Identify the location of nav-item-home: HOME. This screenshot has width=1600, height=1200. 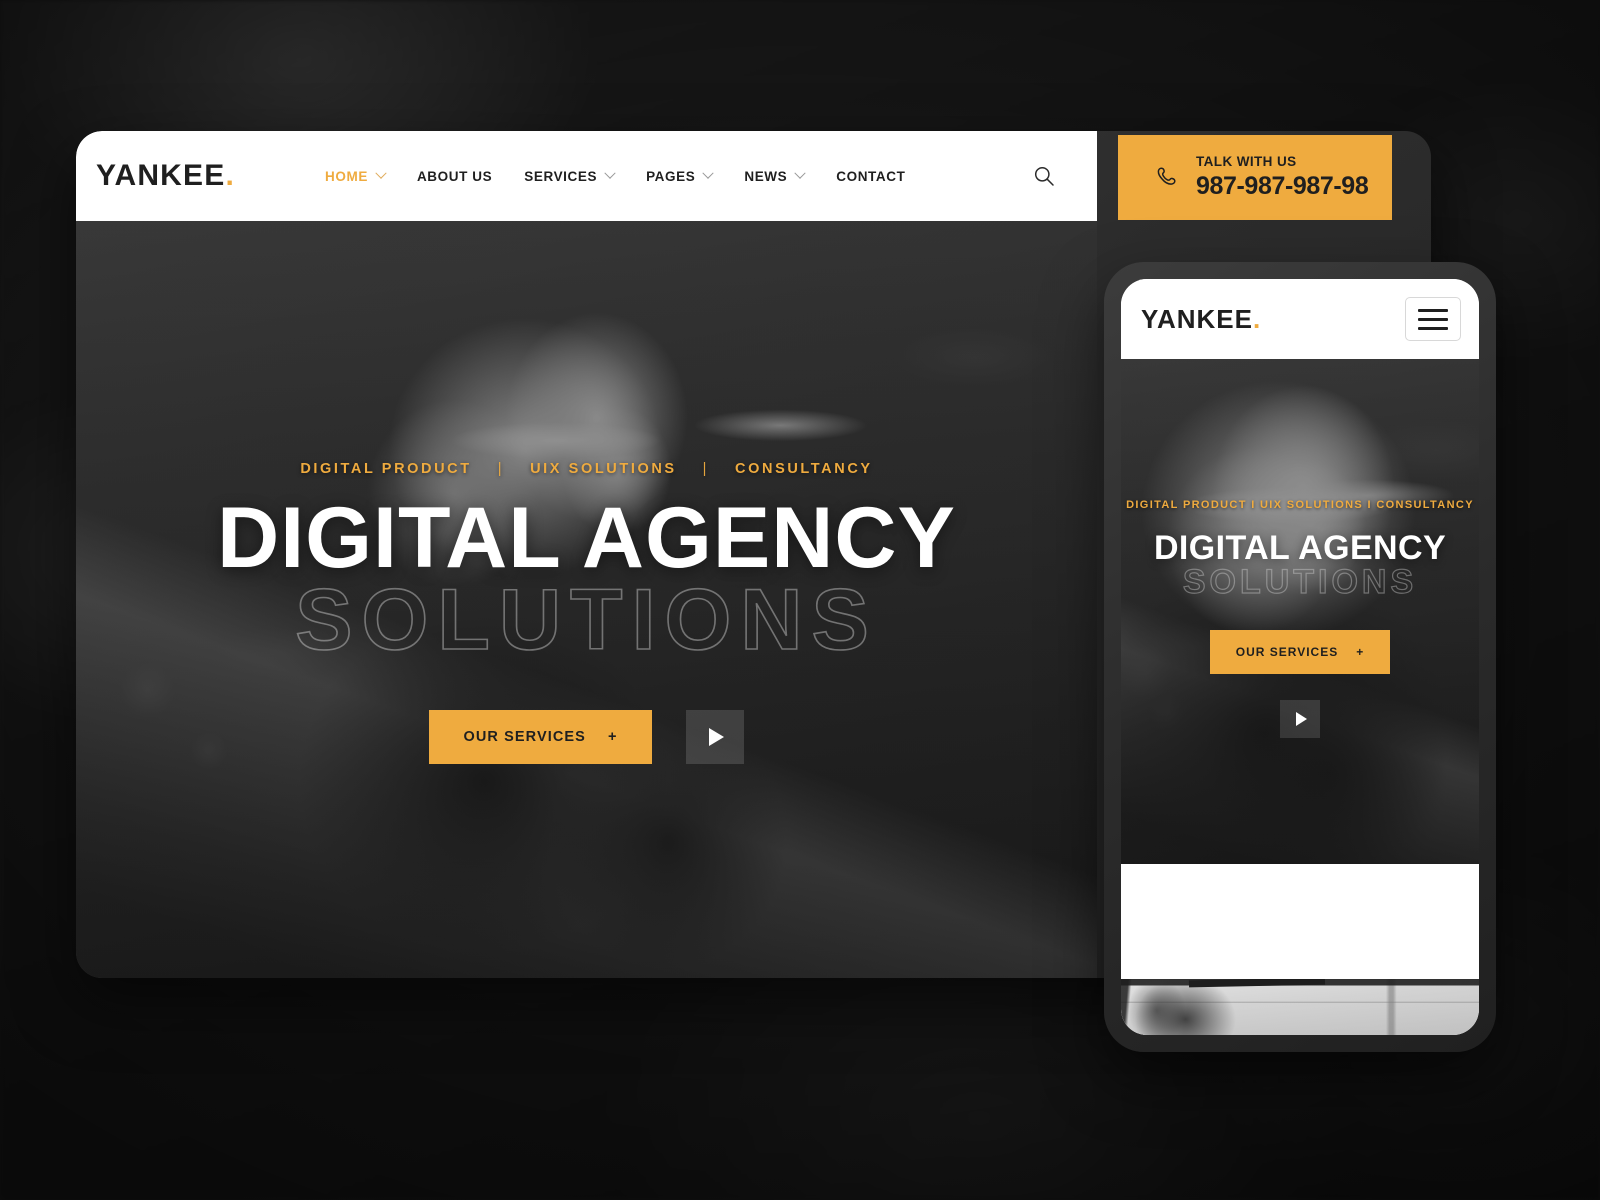
(355, 175).